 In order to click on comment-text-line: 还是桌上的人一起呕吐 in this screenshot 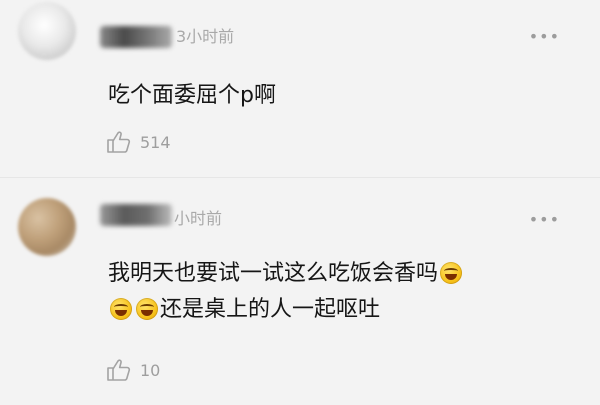, I will do `click(343, 310)`.